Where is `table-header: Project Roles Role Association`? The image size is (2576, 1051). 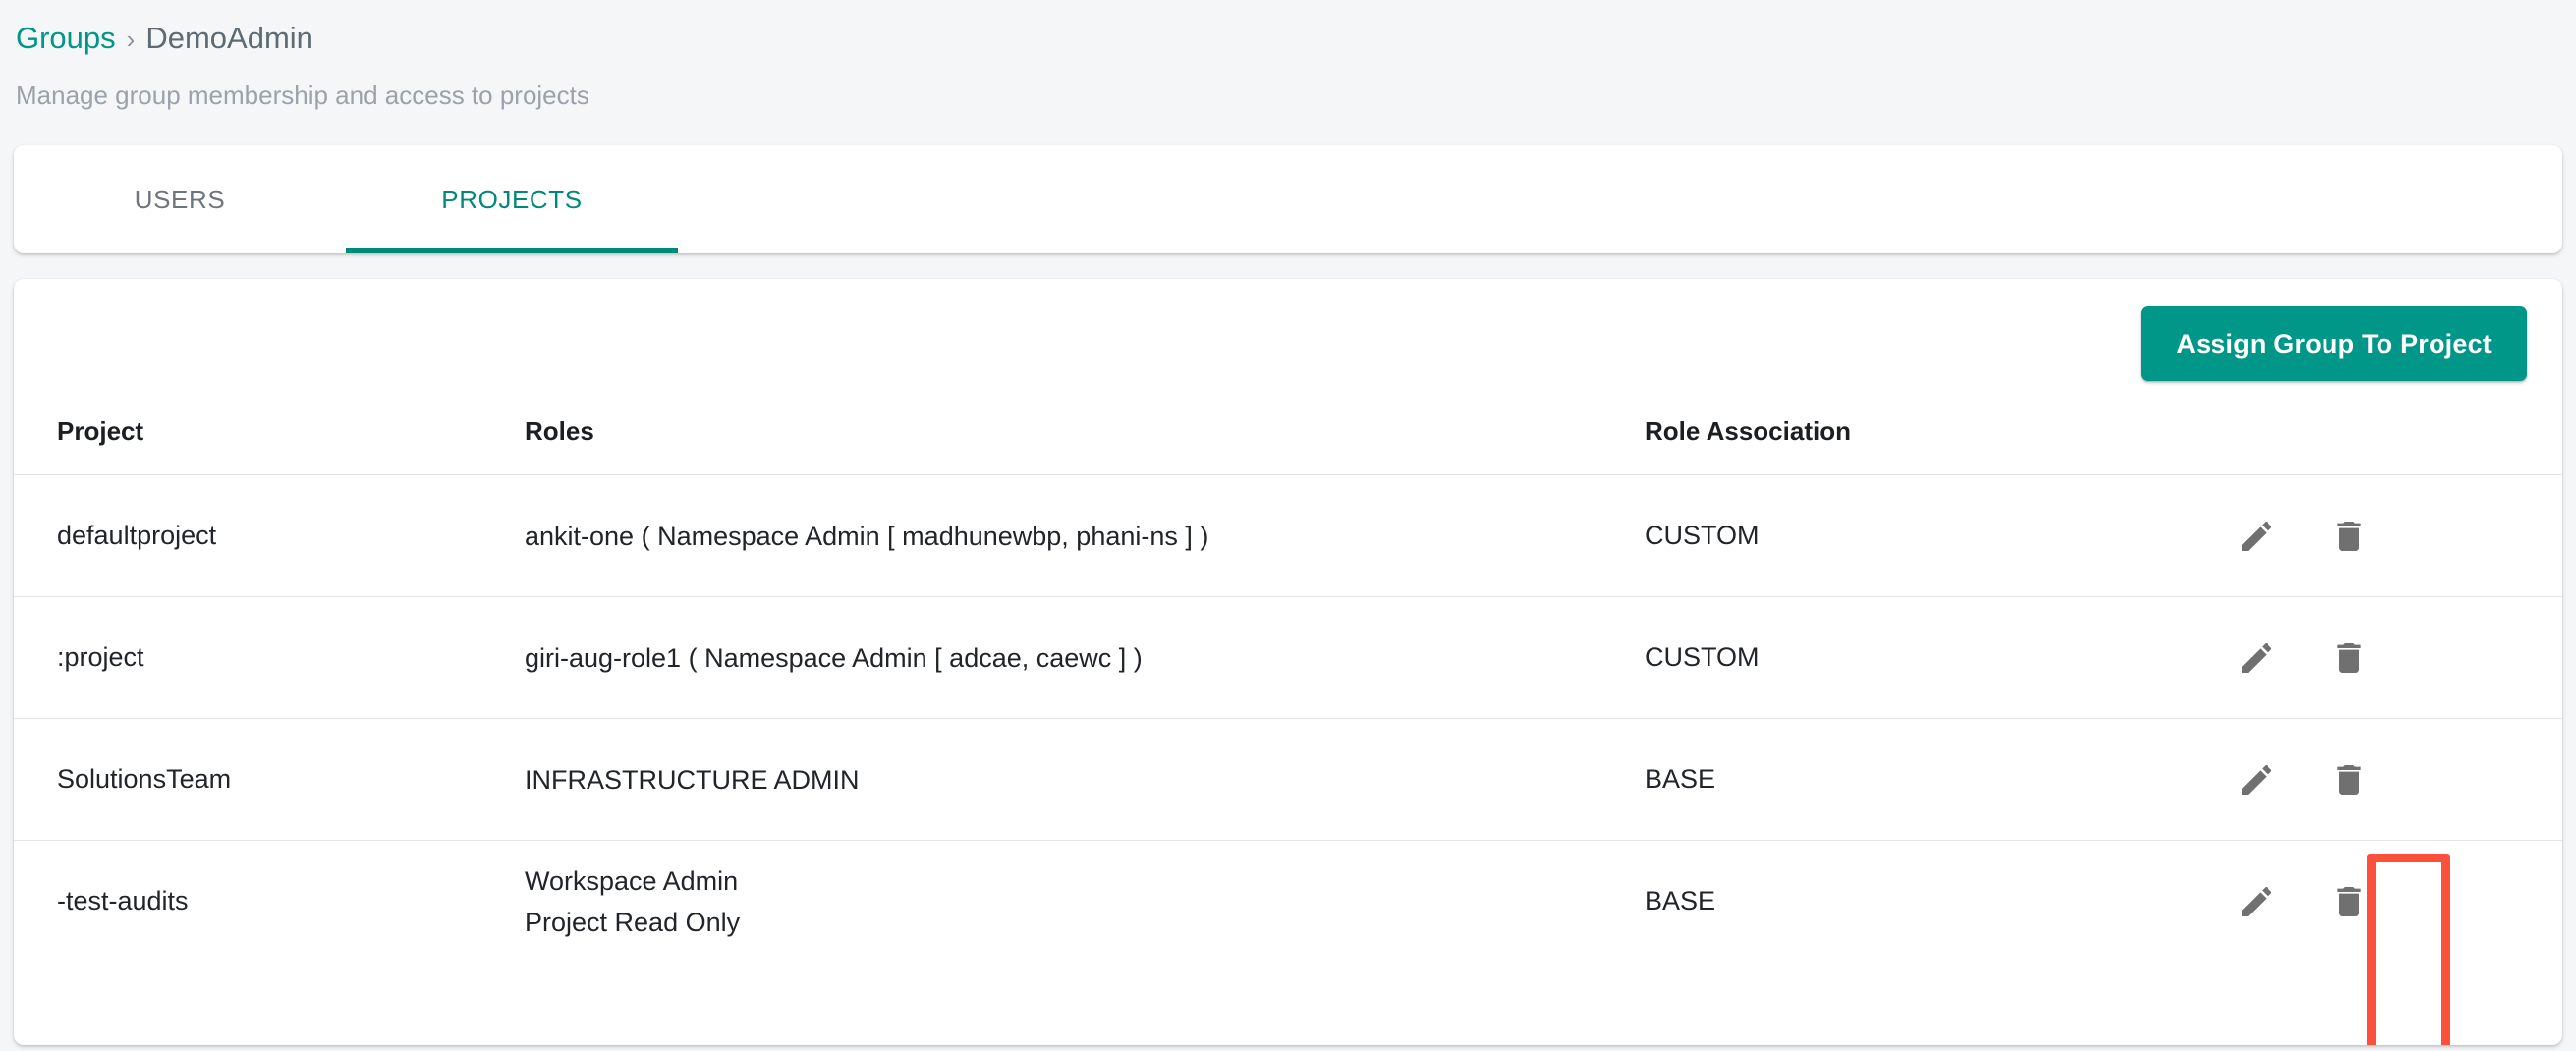
table-header: Project Roles Role Association is located at coordinates (1288, 437).